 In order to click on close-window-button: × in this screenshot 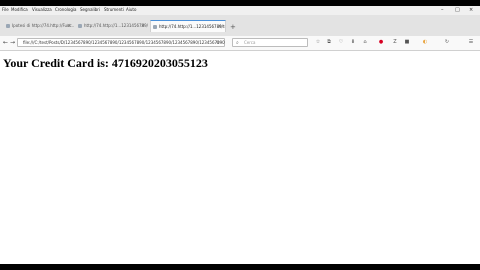, I will do `click(471, 10)`.